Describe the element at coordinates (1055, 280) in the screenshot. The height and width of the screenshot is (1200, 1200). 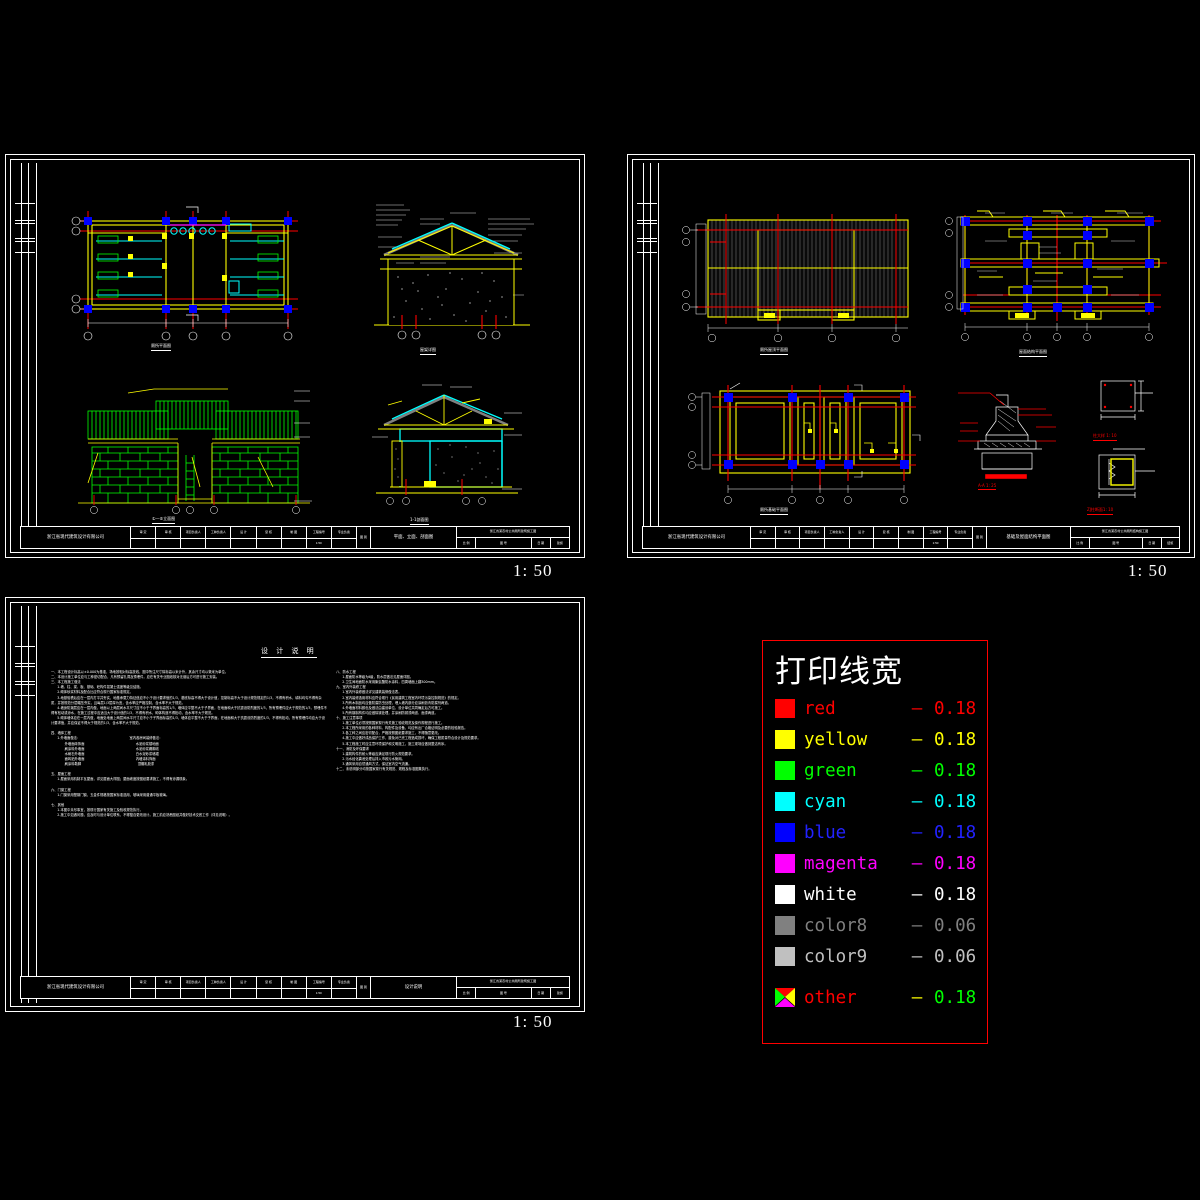
I see `roof-framing-plan: 屋面结构平面图` at that location.